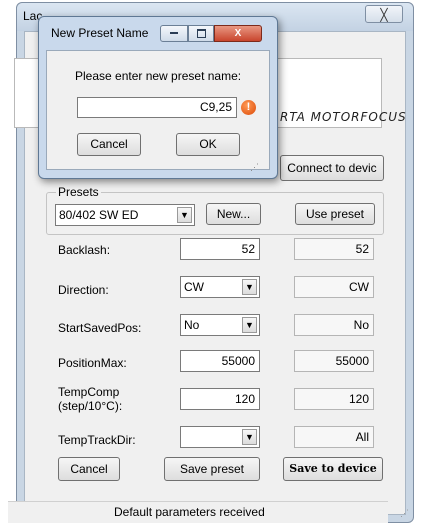 This screenshot has width=422, height=526. I want to click on temptrackdir-select: ▼, so click(220, 437).